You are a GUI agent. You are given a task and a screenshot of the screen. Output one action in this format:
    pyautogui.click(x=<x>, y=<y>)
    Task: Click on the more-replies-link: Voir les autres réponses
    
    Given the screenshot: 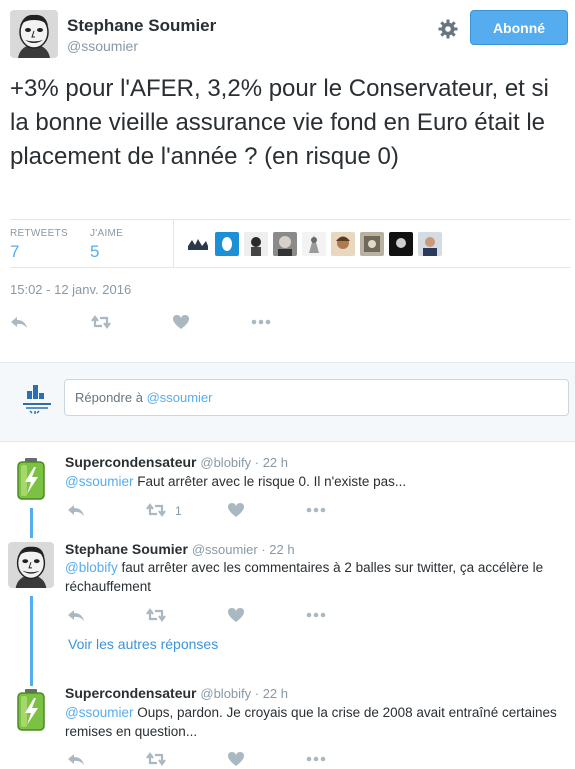 What is the action you would take?
    pyautogui.click(x=143, y=644)
    